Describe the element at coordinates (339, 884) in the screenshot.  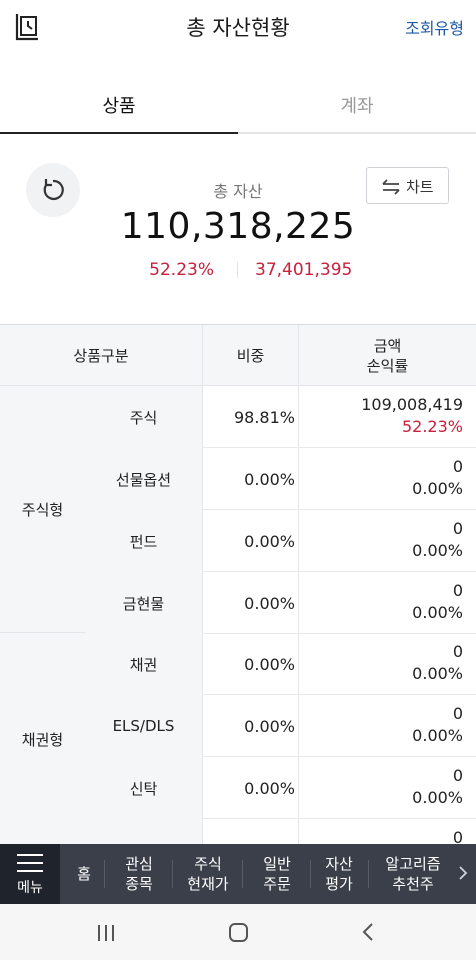
I see `nav-label: 평가` at that location.